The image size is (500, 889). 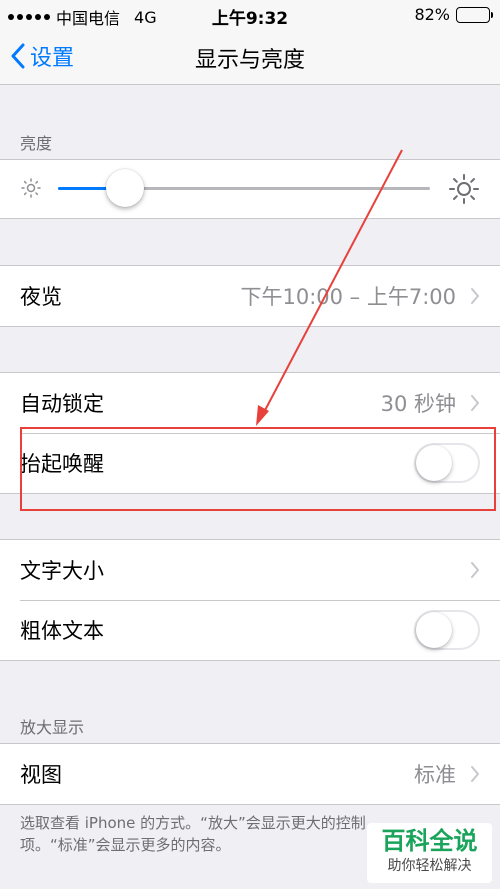 What do you see at coordinates (435, 775) in the screenshot?
I see `view-value: 标准` at bounding box center [435, 775].